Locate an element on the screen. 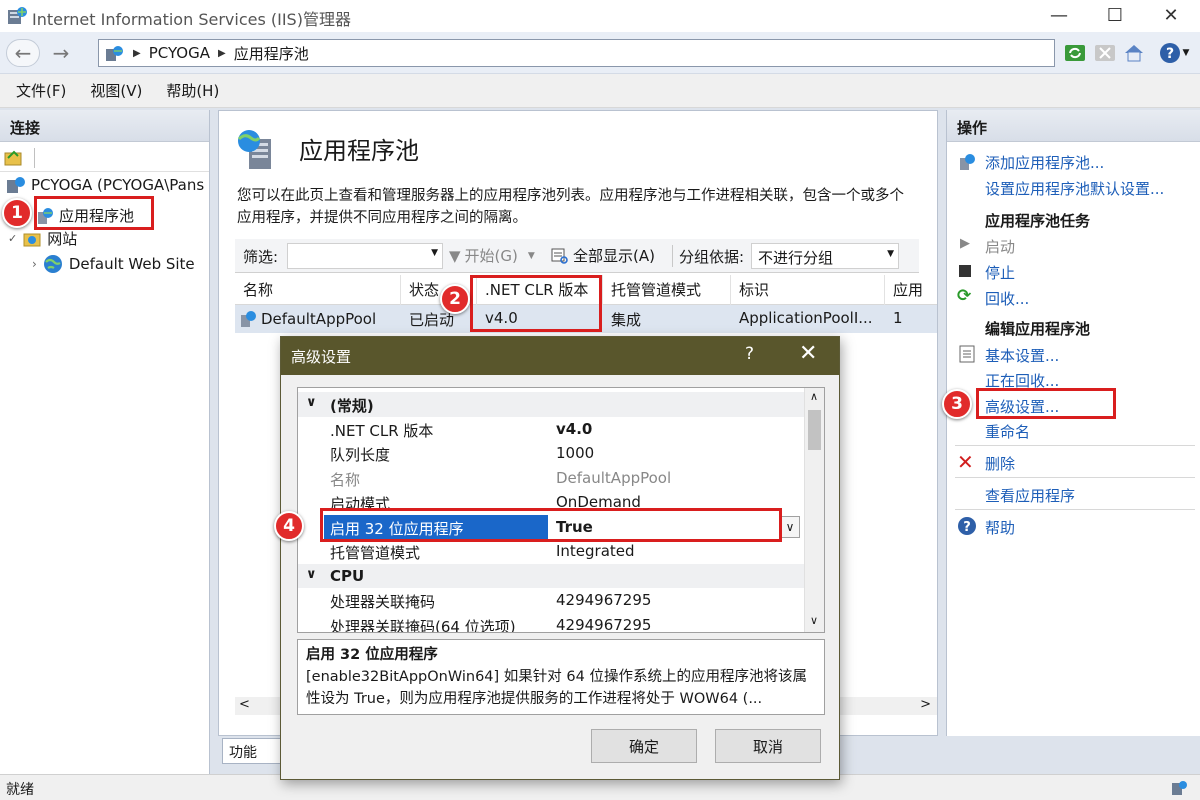  step-badge-1: 1 is located at coordinates (17, 213).